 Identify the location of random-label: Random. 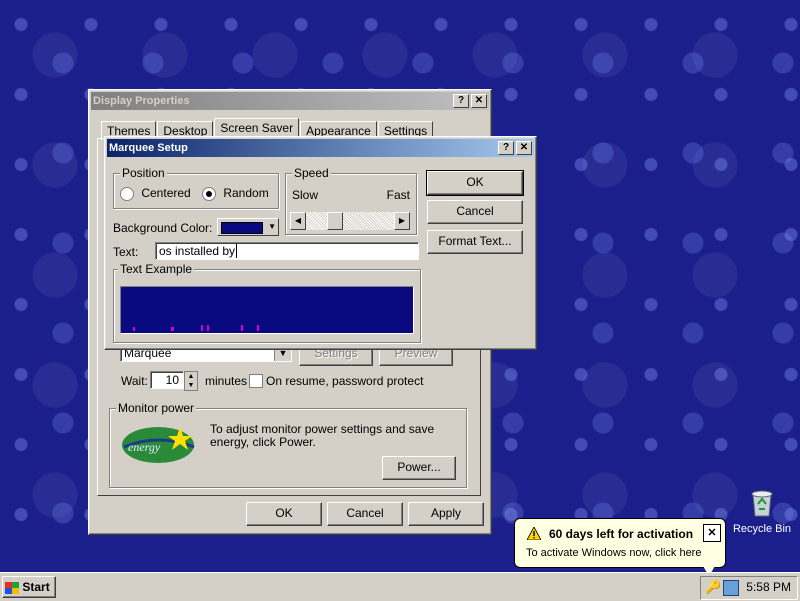
(246, 193).